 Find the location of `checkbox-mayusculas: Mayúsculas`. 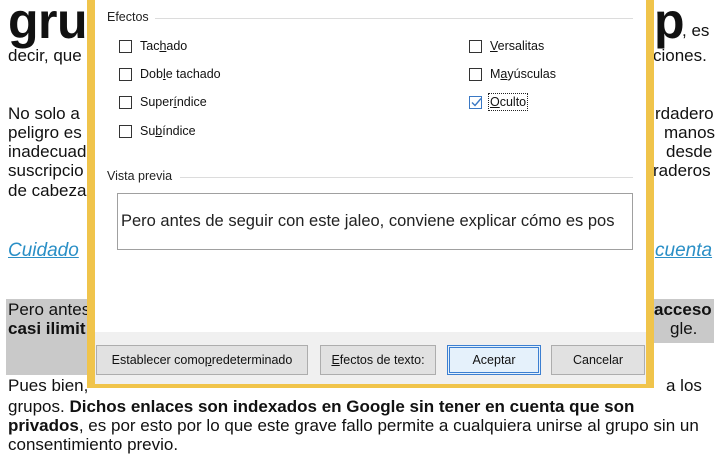

checkbox-mayusculas: Mayúsculas is located at coordinates (512, 74).